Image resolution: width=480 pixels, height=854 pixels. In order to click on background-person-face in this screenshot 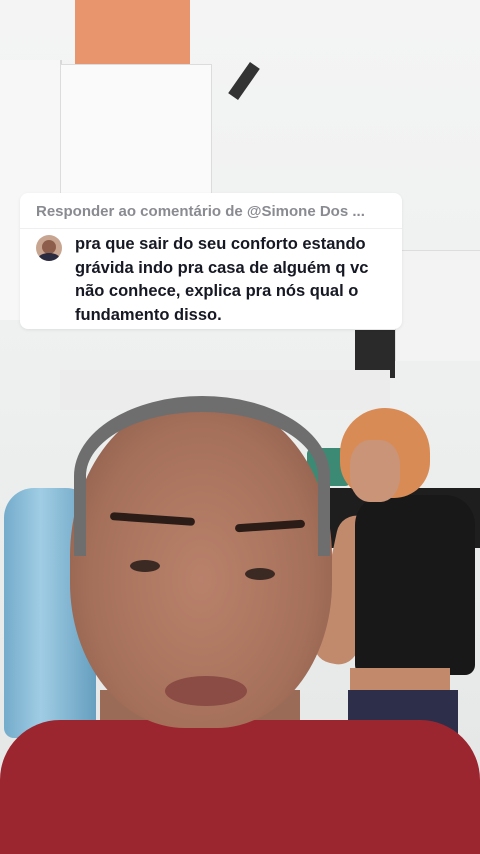, I will do `click(375, 471)`.